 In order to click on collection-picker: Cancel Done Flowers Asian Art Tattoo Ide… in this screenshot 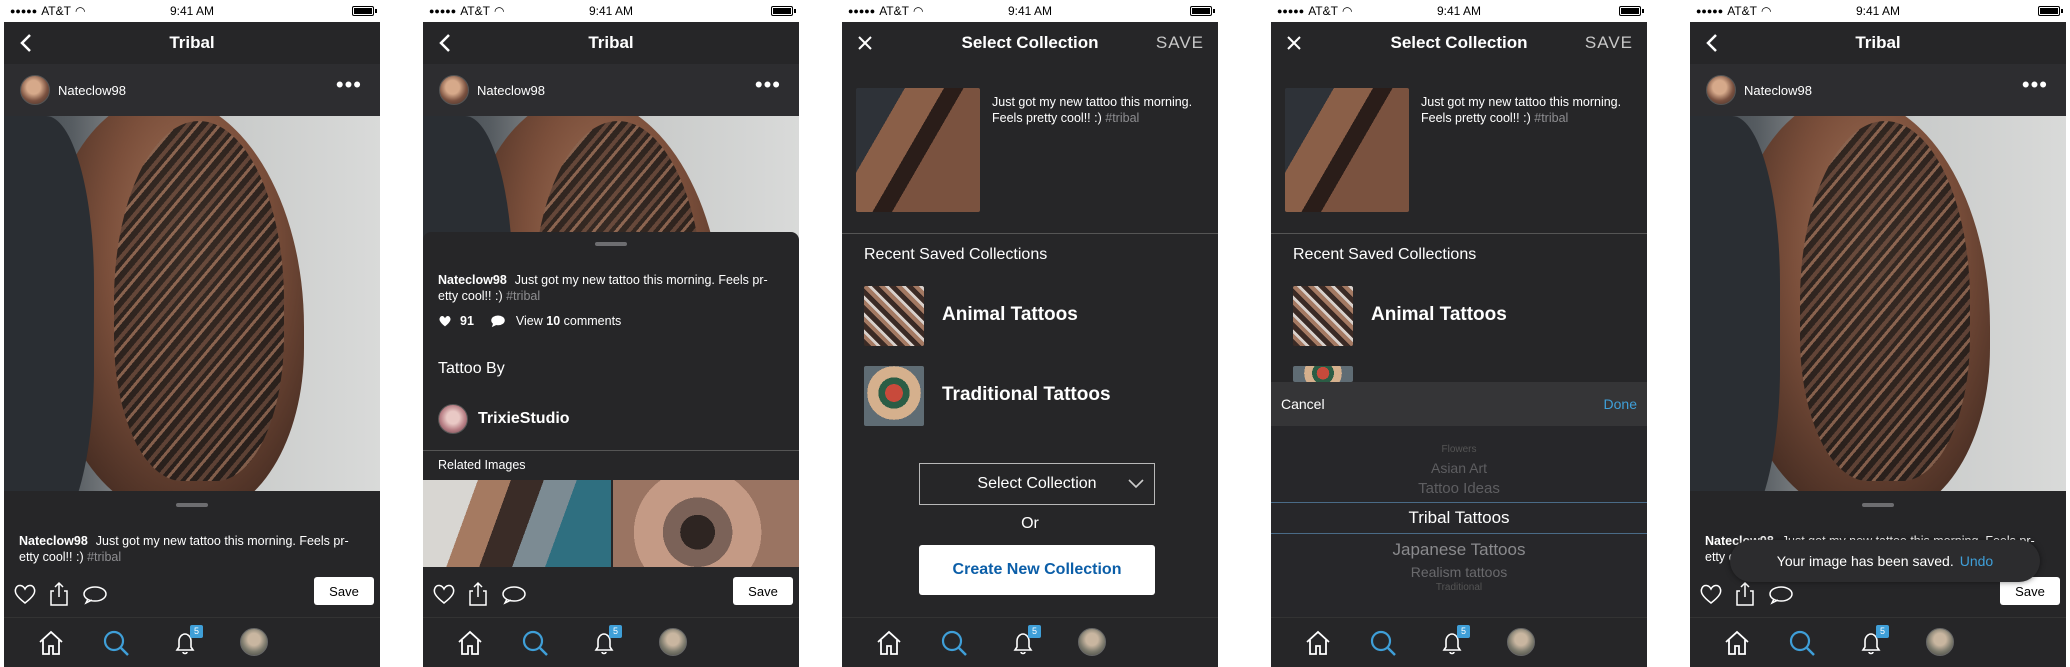, I will do `click(1459, 499)`.